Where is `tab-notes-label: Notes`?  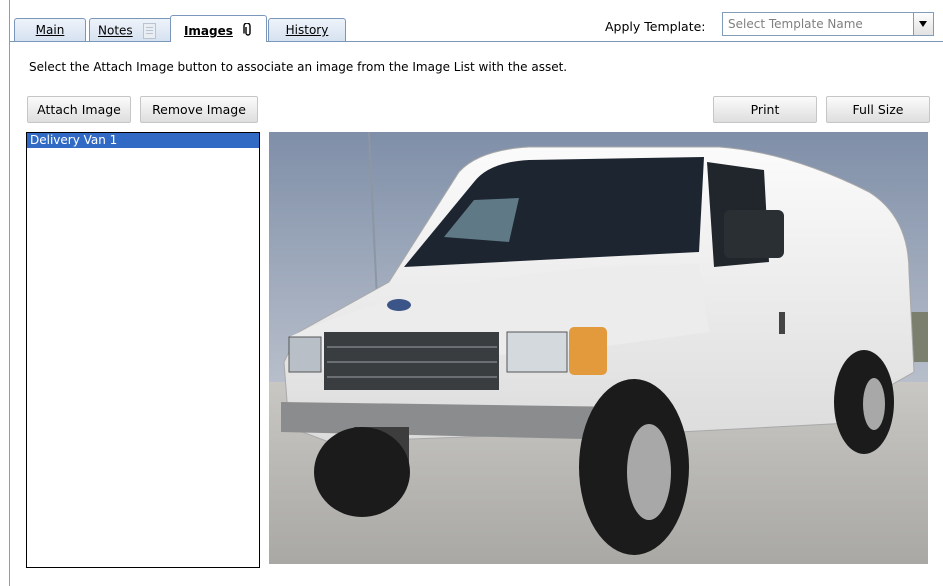 tab-notes-label: Notes is located at coordinates (115, 30).